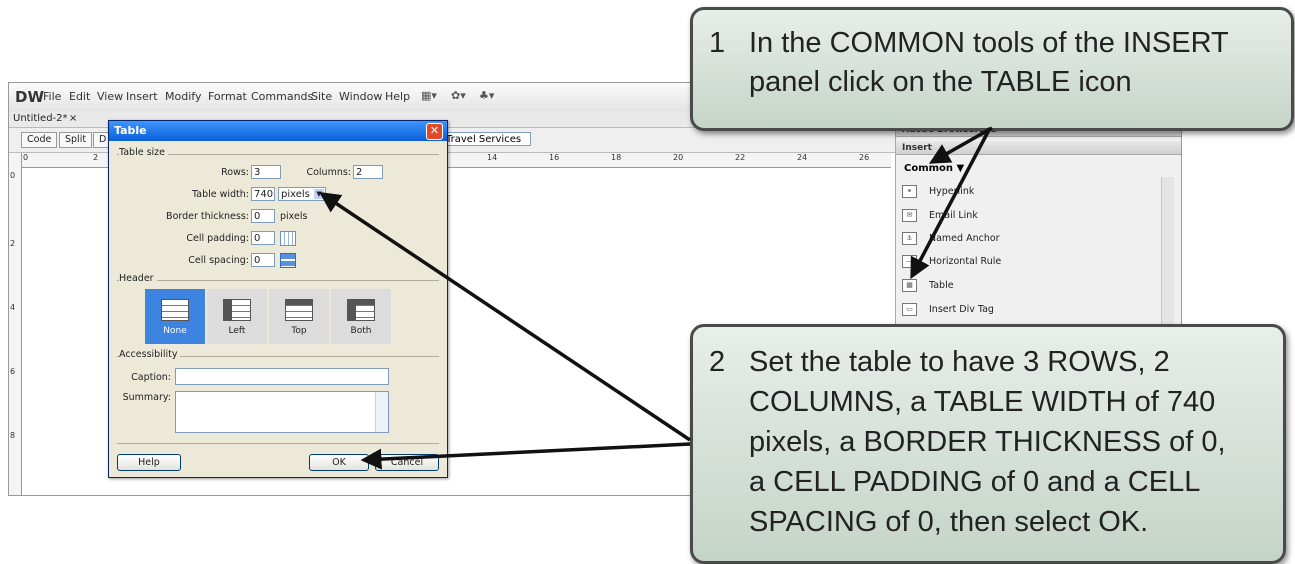 This screenshot has width=1295, height=564. I want to click on section-table-size: Table size, so click(144, 152).